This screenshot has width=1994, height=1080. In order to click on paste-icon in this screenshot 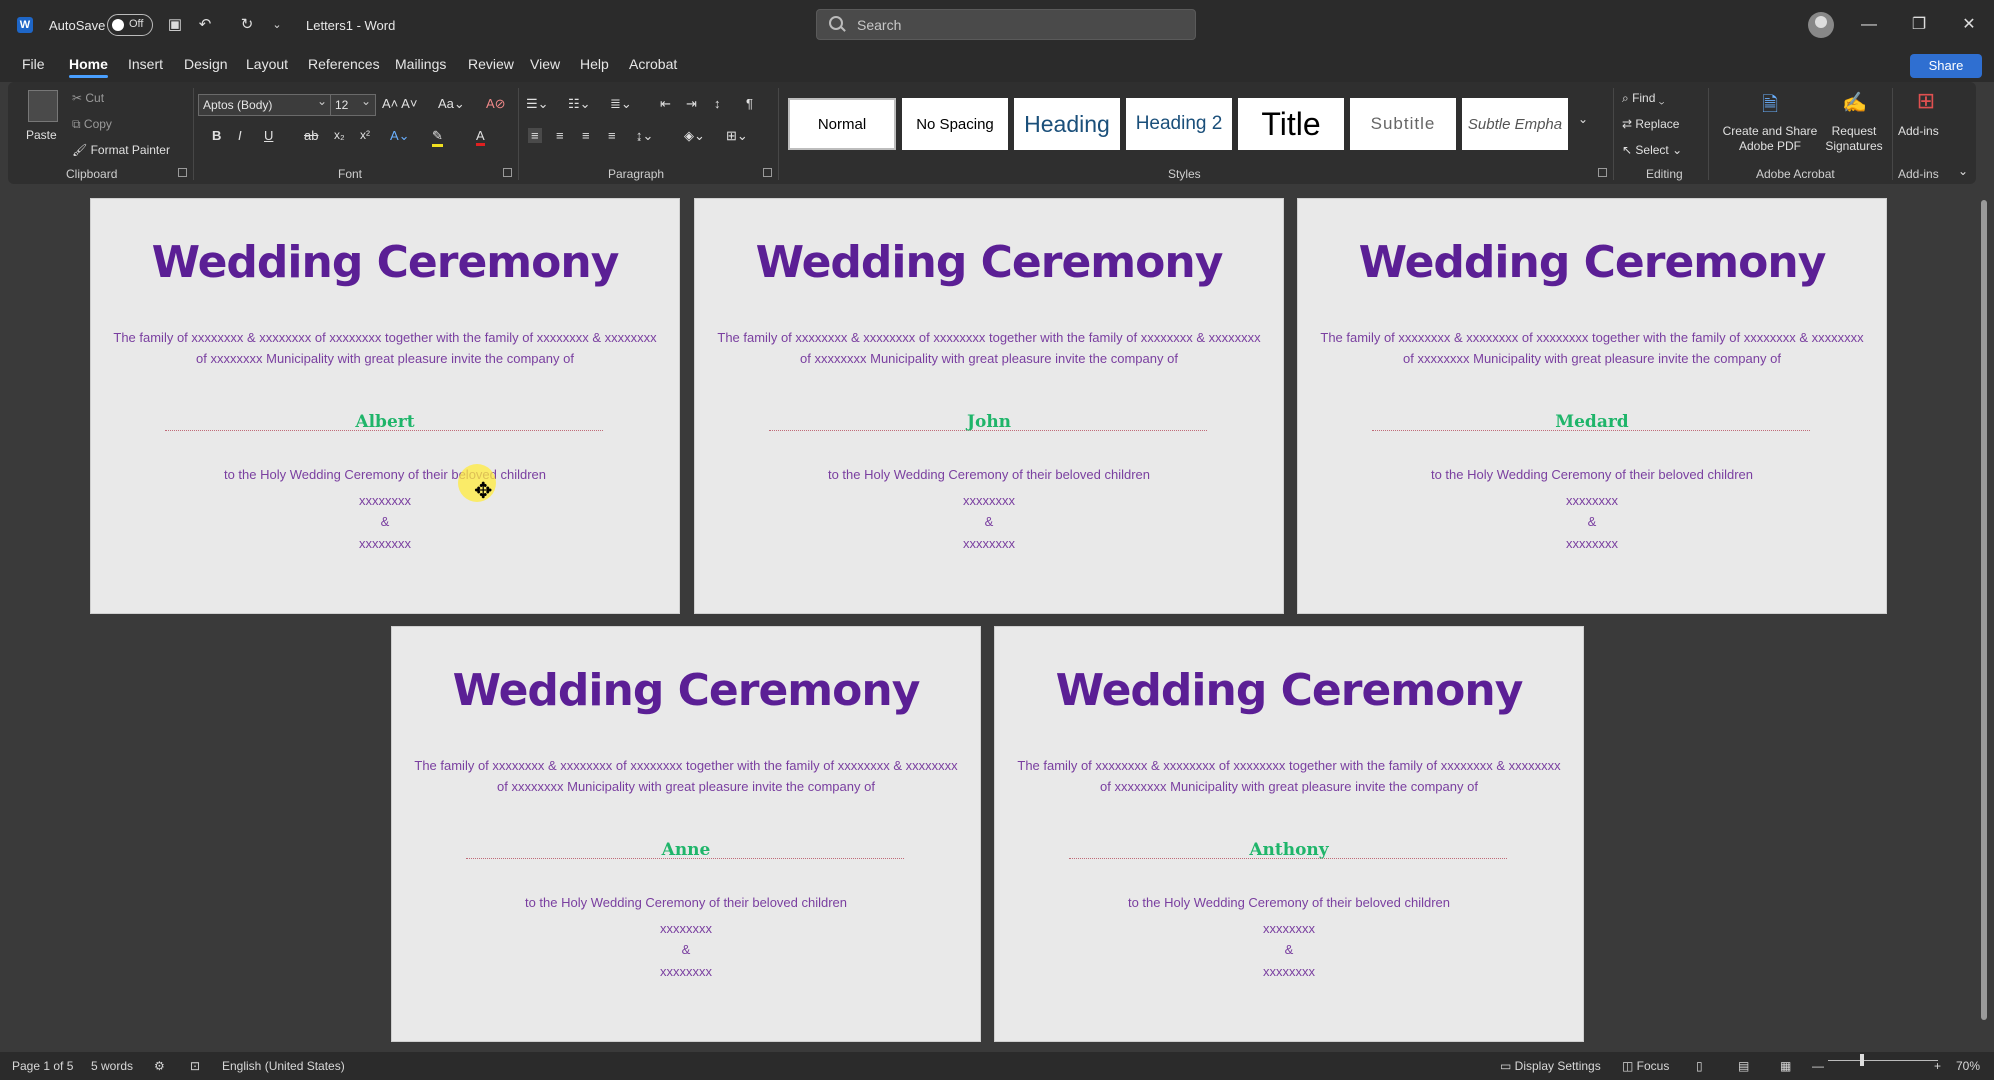, I will do `click(43, 106)`.